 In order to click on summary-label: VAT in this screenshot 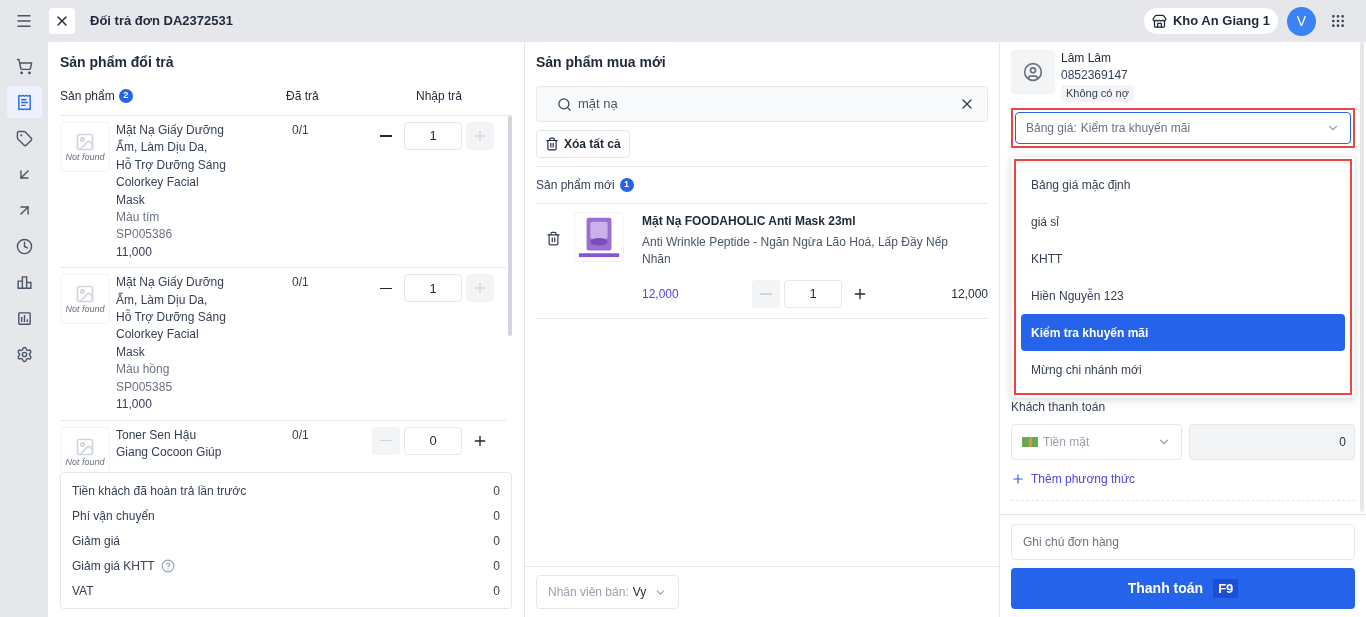, I will do `click(83, 591)`.